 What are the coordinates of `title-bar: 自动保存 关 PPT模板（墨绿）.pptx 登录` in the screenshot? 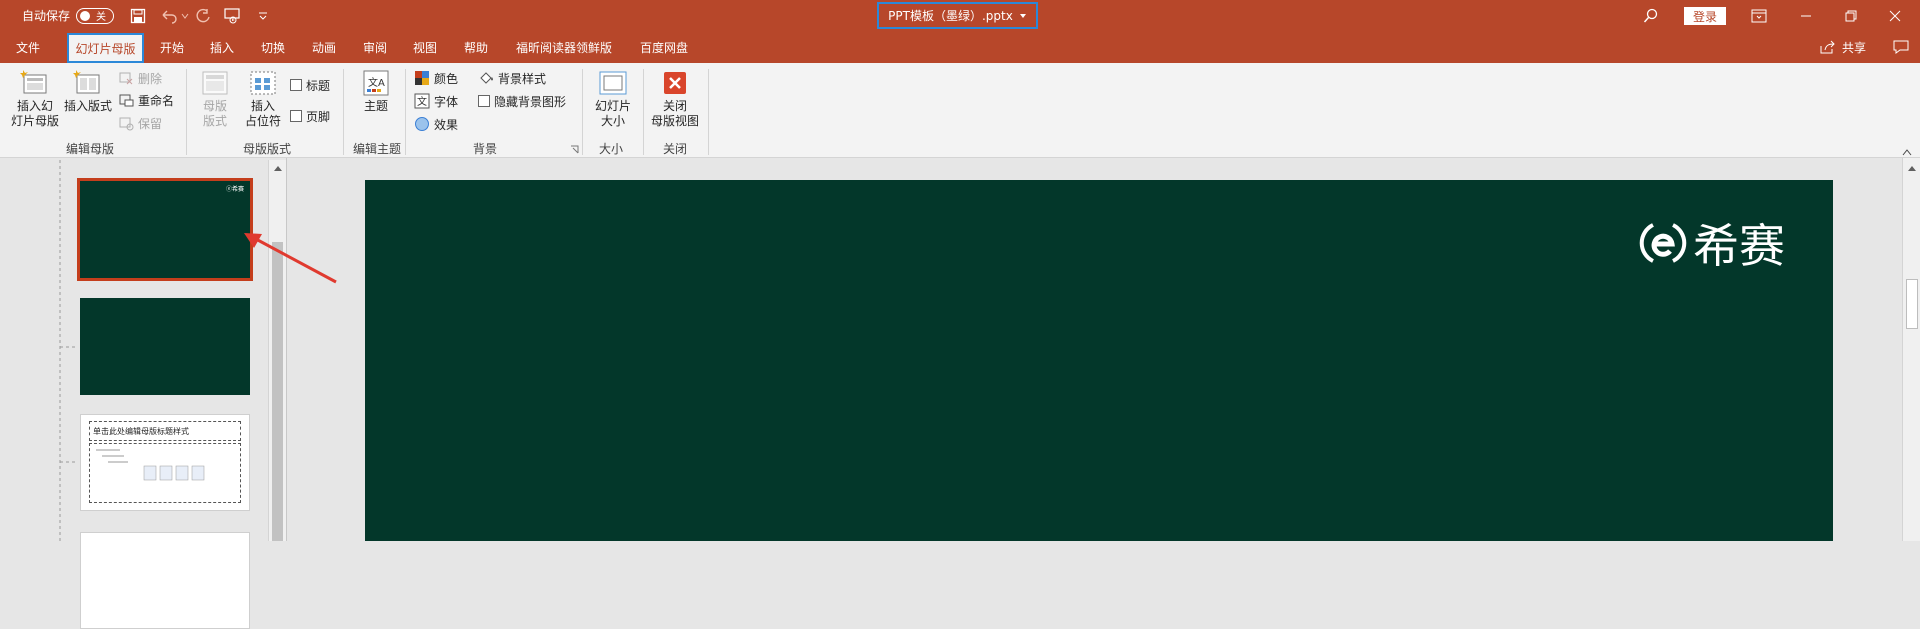 It's located at (960, 15).